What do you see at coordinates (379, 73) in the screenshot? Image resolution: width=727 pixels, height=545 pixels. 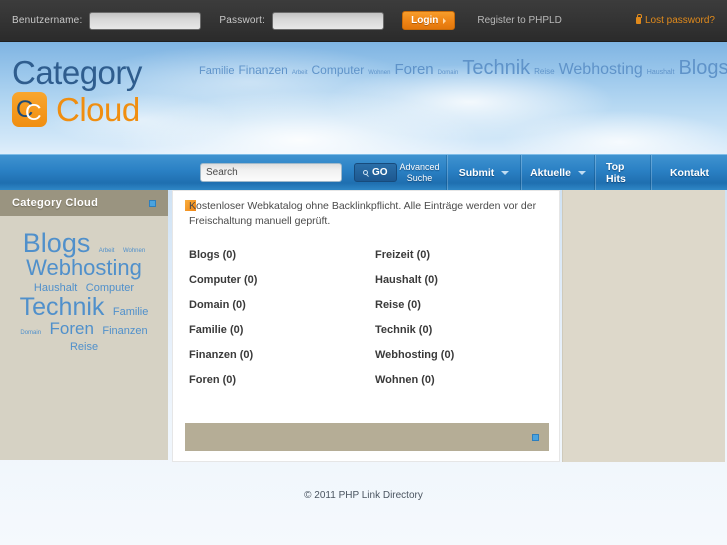 I see `header-cloud-tag: Wohnen` at bounding box center [379, 73].